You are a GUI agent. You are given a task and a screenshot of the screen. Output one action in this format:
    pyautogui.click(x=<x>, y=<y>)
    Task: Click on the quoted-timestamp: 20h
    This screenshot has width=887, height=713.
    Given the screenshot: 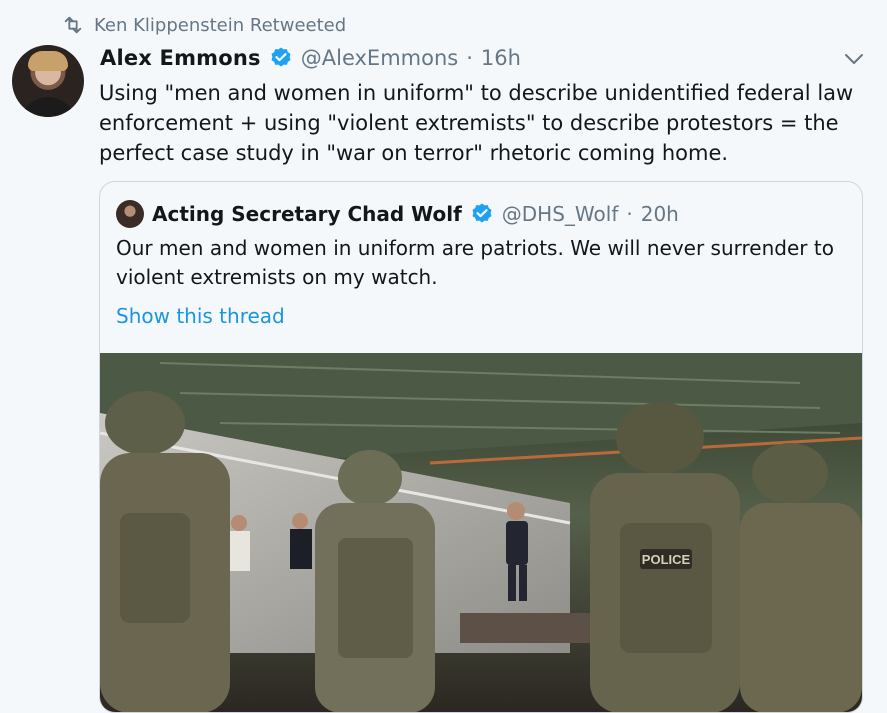 What is the action you would take?
    pyautogui.click(x=659, y=214)
    